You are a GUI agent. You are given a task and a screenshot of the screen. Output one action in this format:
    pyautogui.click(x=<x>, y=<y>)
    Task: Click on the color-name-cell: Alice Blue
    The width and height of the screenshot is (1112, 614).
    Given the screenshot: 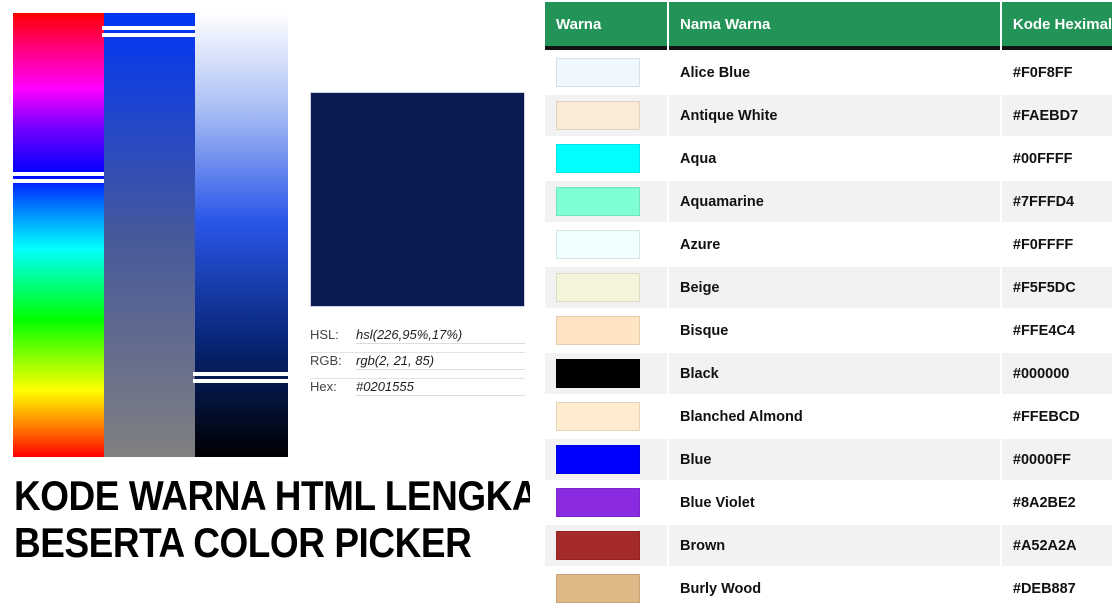 What is the action you would take?
    pyautogui.click(x=834, y=72)
    